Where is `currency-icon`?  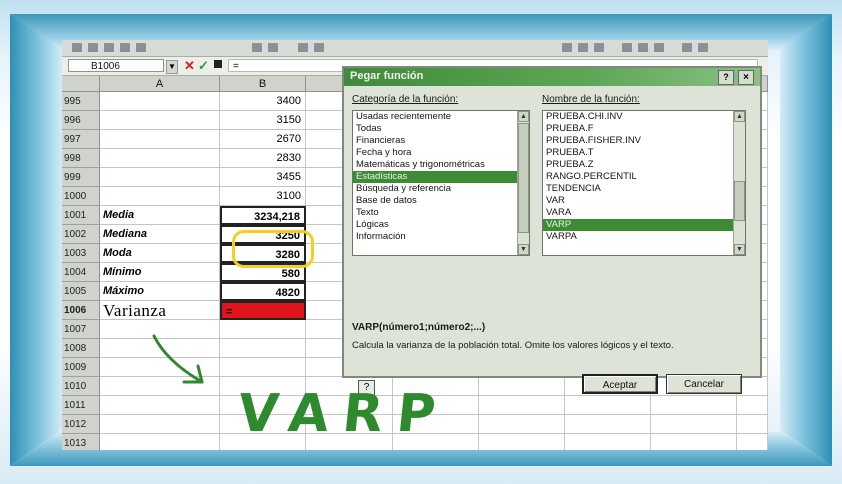 currency-icon is located at coordinates (687, 47).